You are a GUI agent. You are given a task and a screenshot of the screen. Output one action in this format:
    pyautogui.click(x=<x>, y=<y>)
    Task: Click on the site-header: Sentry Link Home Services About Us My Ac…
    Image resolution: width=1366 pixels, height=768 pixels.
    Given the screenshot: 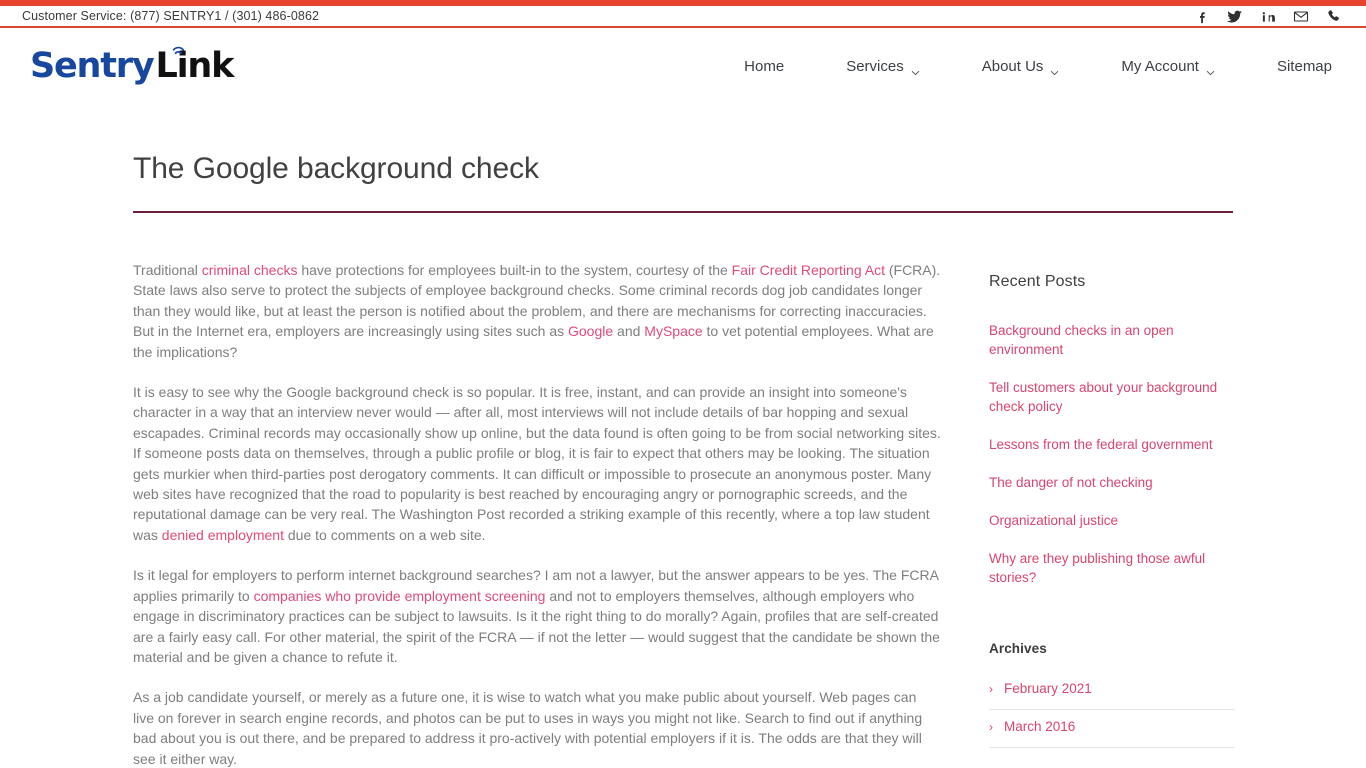 What is the action you would take?
    pyautogui.click(x=683, y=66)
    